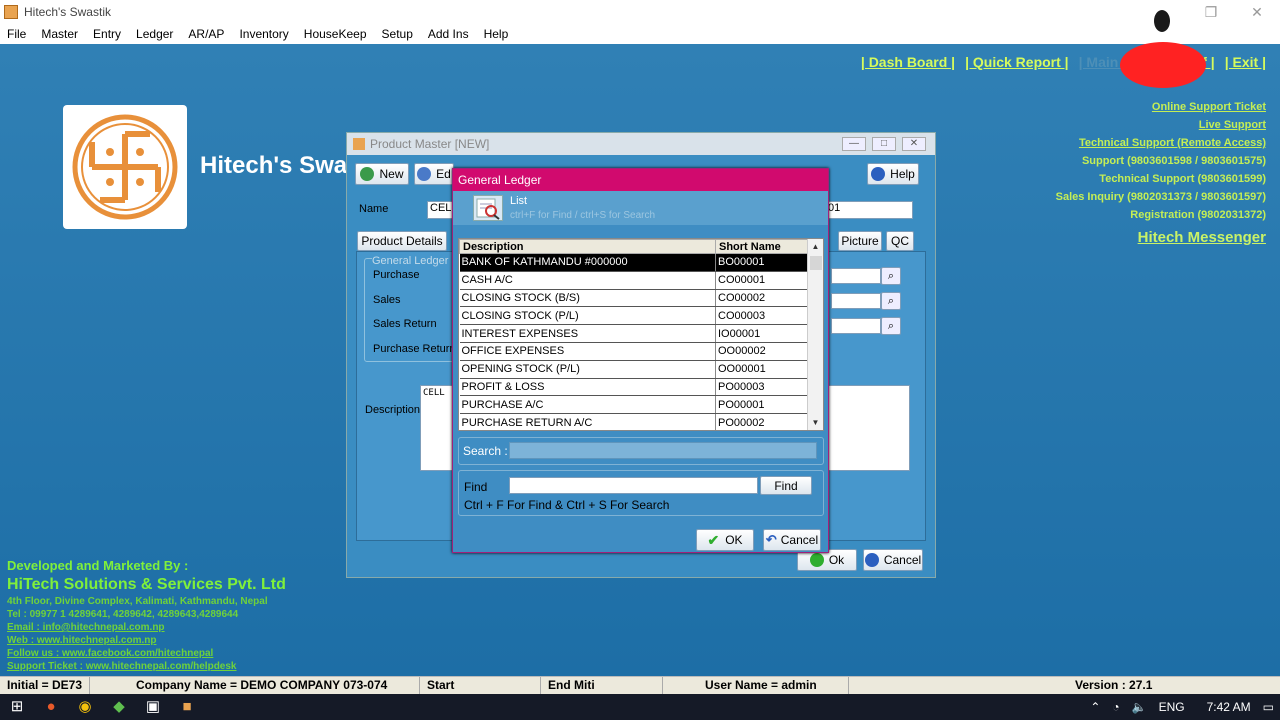 Image resolution: width=1280 pixels, height=720 pixels. What do you see at coordinates (884, 144) in the screenshot?
I see `pm-maximize-button: □` at bounding box center [884, 144].